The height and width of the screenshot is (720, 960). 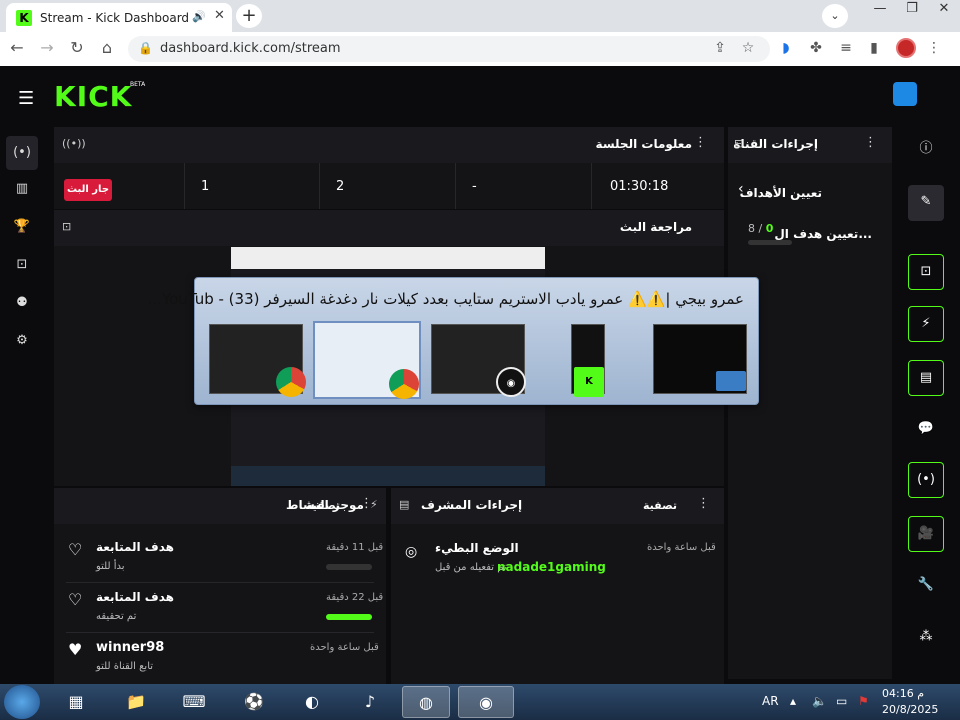 I want to click on back-arrow-icon: ←, so click(x=17, y=47).